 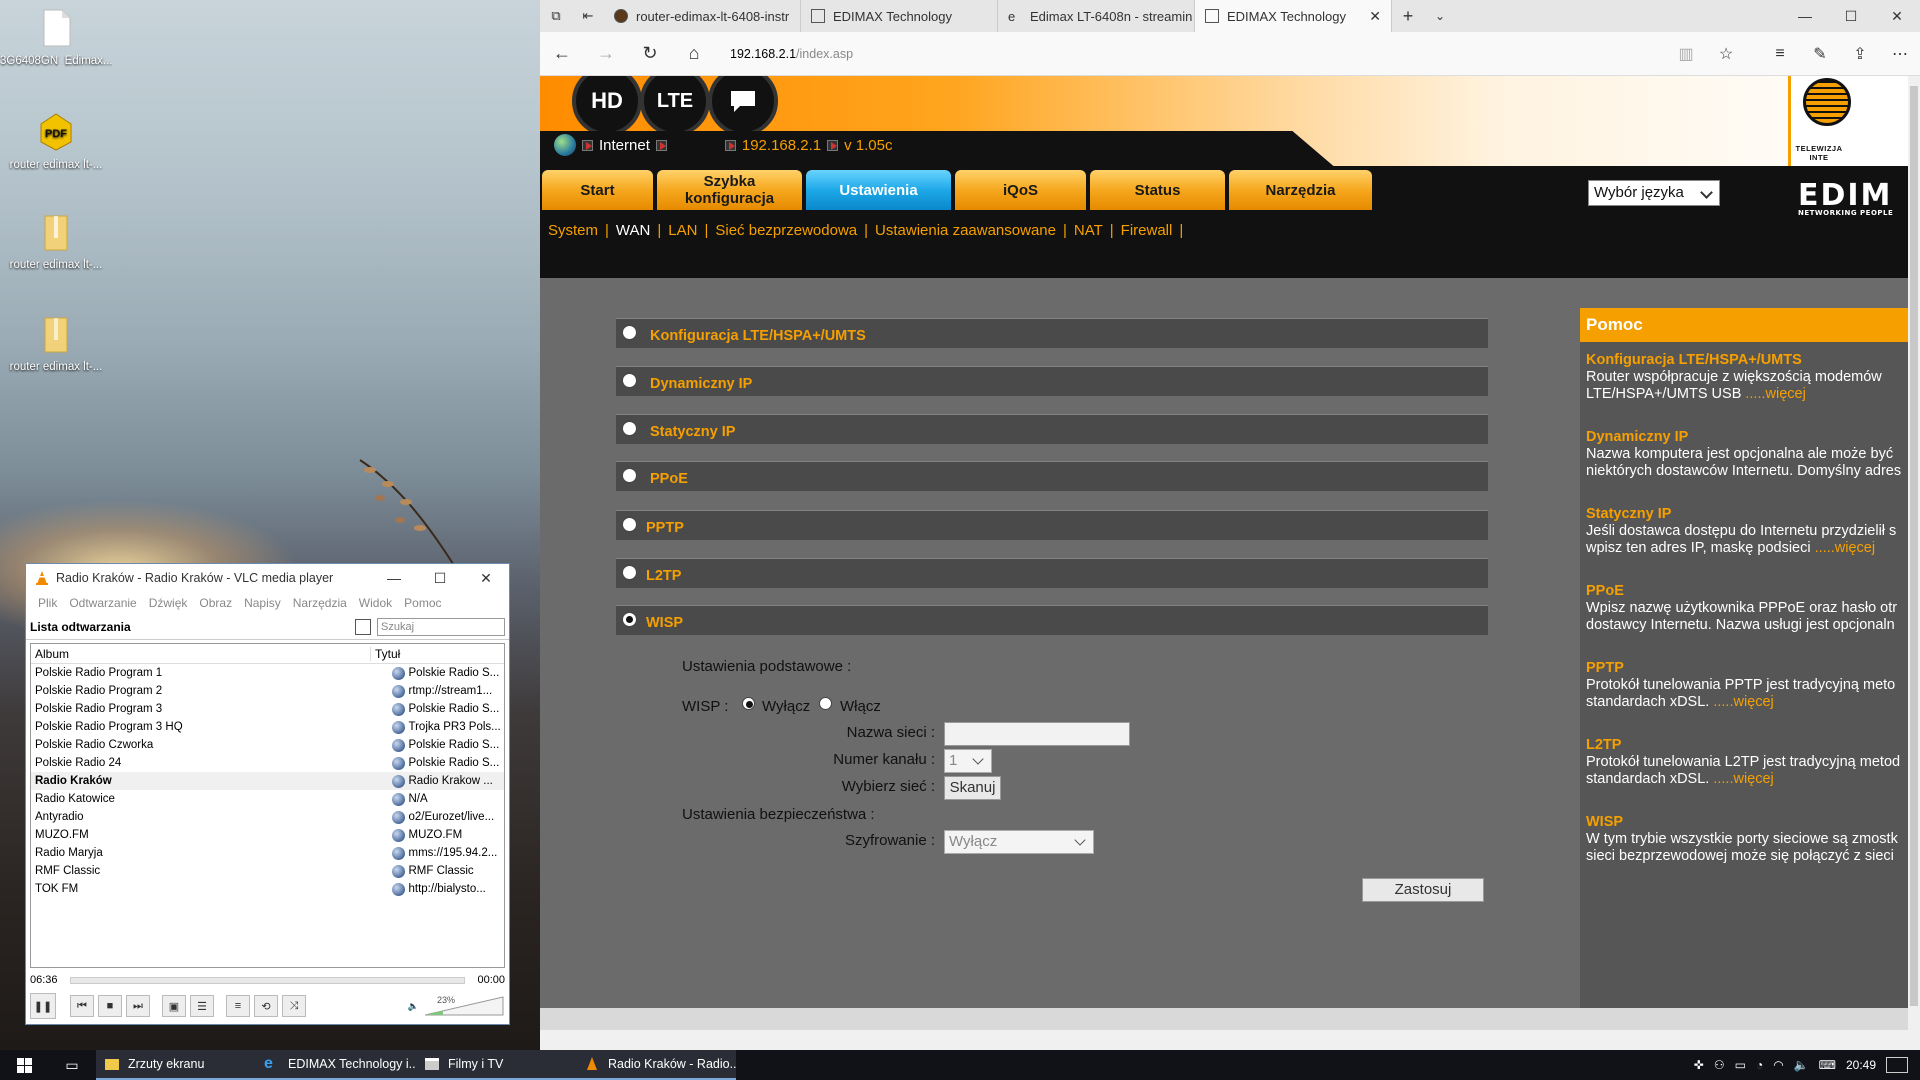 What do you see at coordinates (1052, 333) in the screenshot?
I see `option-lte: Konfiguracja LTE/HSPA+/UMTS` at bounding box center [1052, 333].